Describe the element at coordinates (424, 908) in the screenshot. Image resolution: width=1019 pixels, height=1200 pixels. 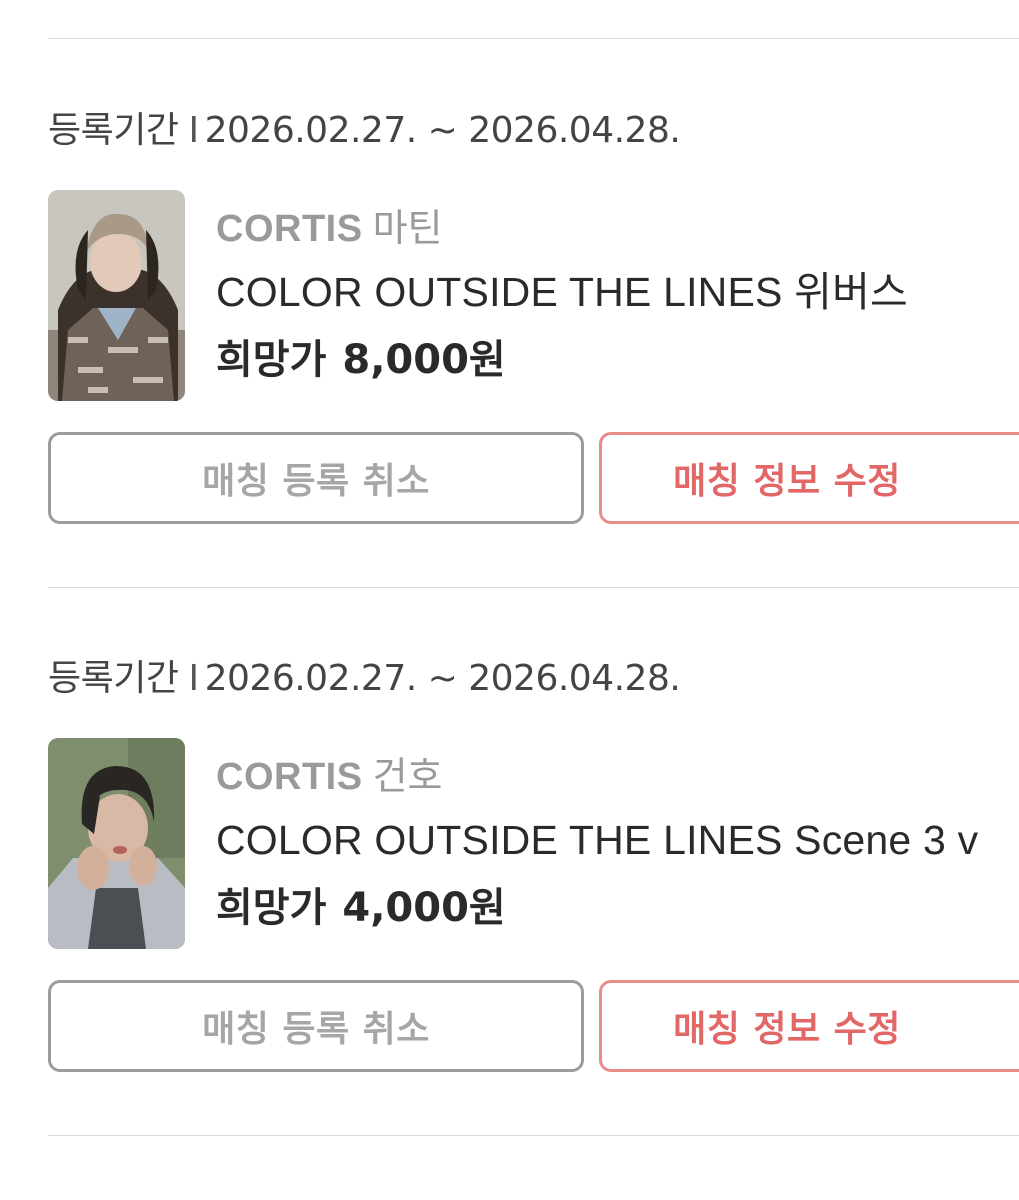
I see `price-value: 4,000원` at that location.